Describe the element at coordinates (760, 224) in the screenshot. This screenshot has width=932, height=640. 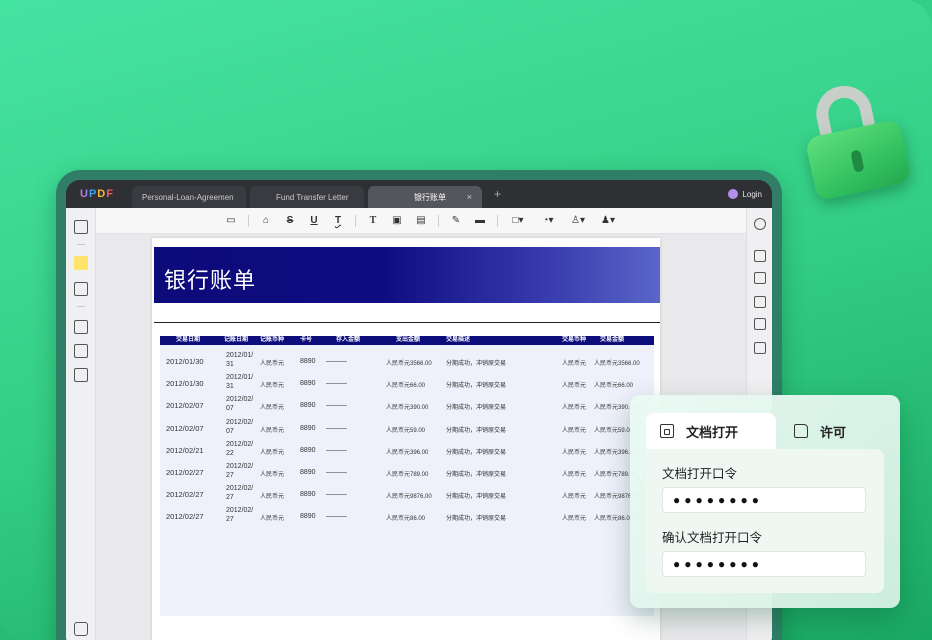
I see `search-icon` at that location.